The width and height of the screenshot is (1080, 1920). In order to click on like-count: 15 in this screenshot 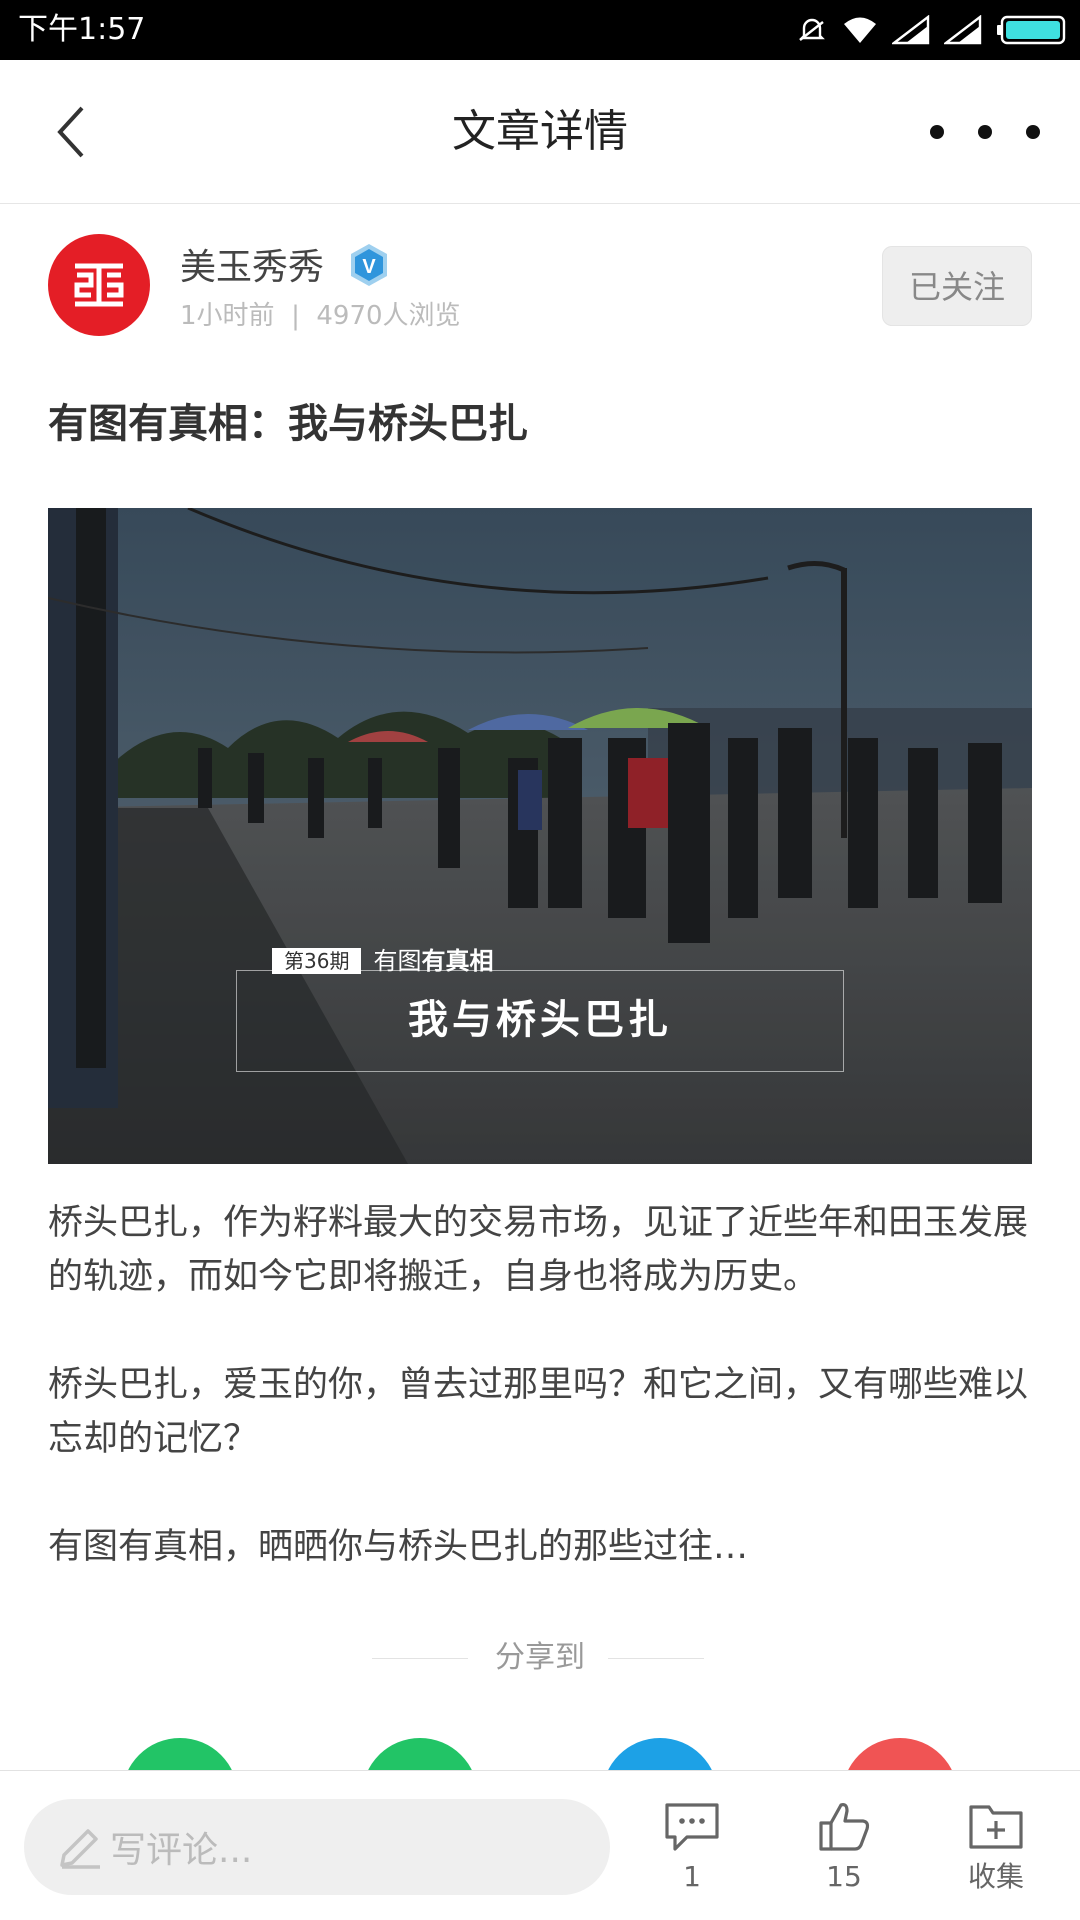, I will do `click(844, 1876)`.